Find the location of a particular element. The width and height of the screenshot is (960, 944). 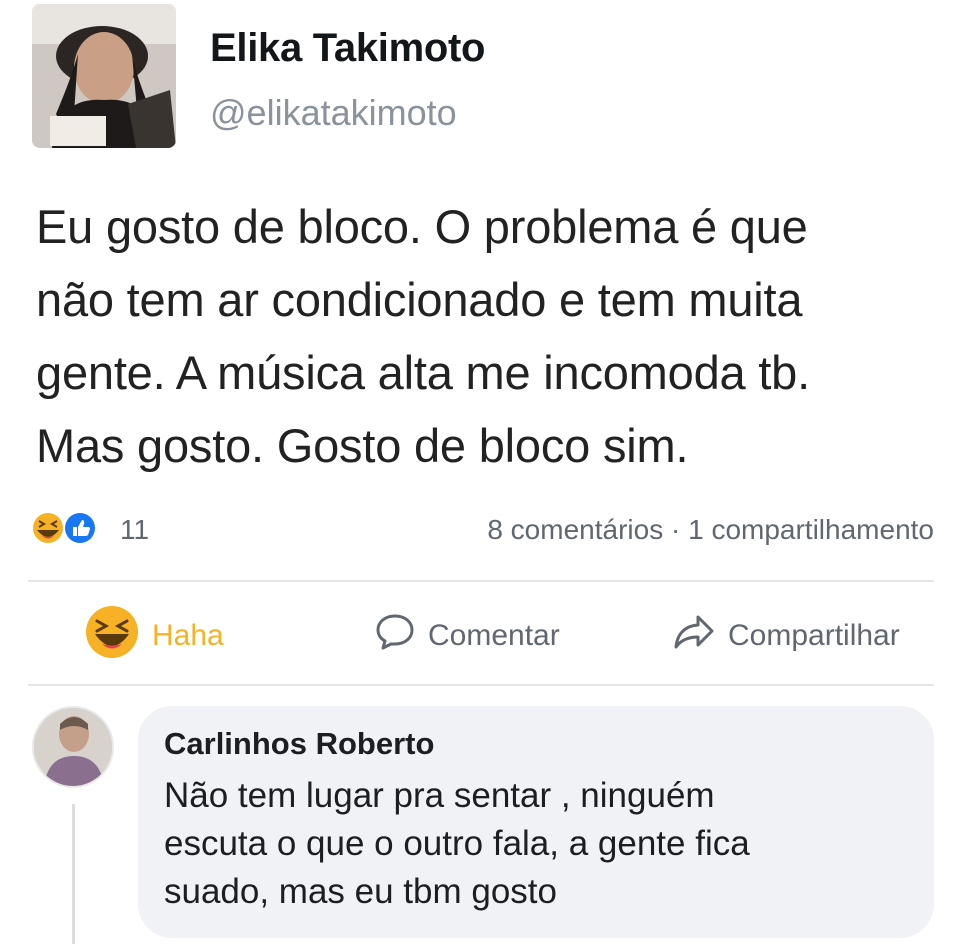

haha-icon is located at coordinates (112, 636).